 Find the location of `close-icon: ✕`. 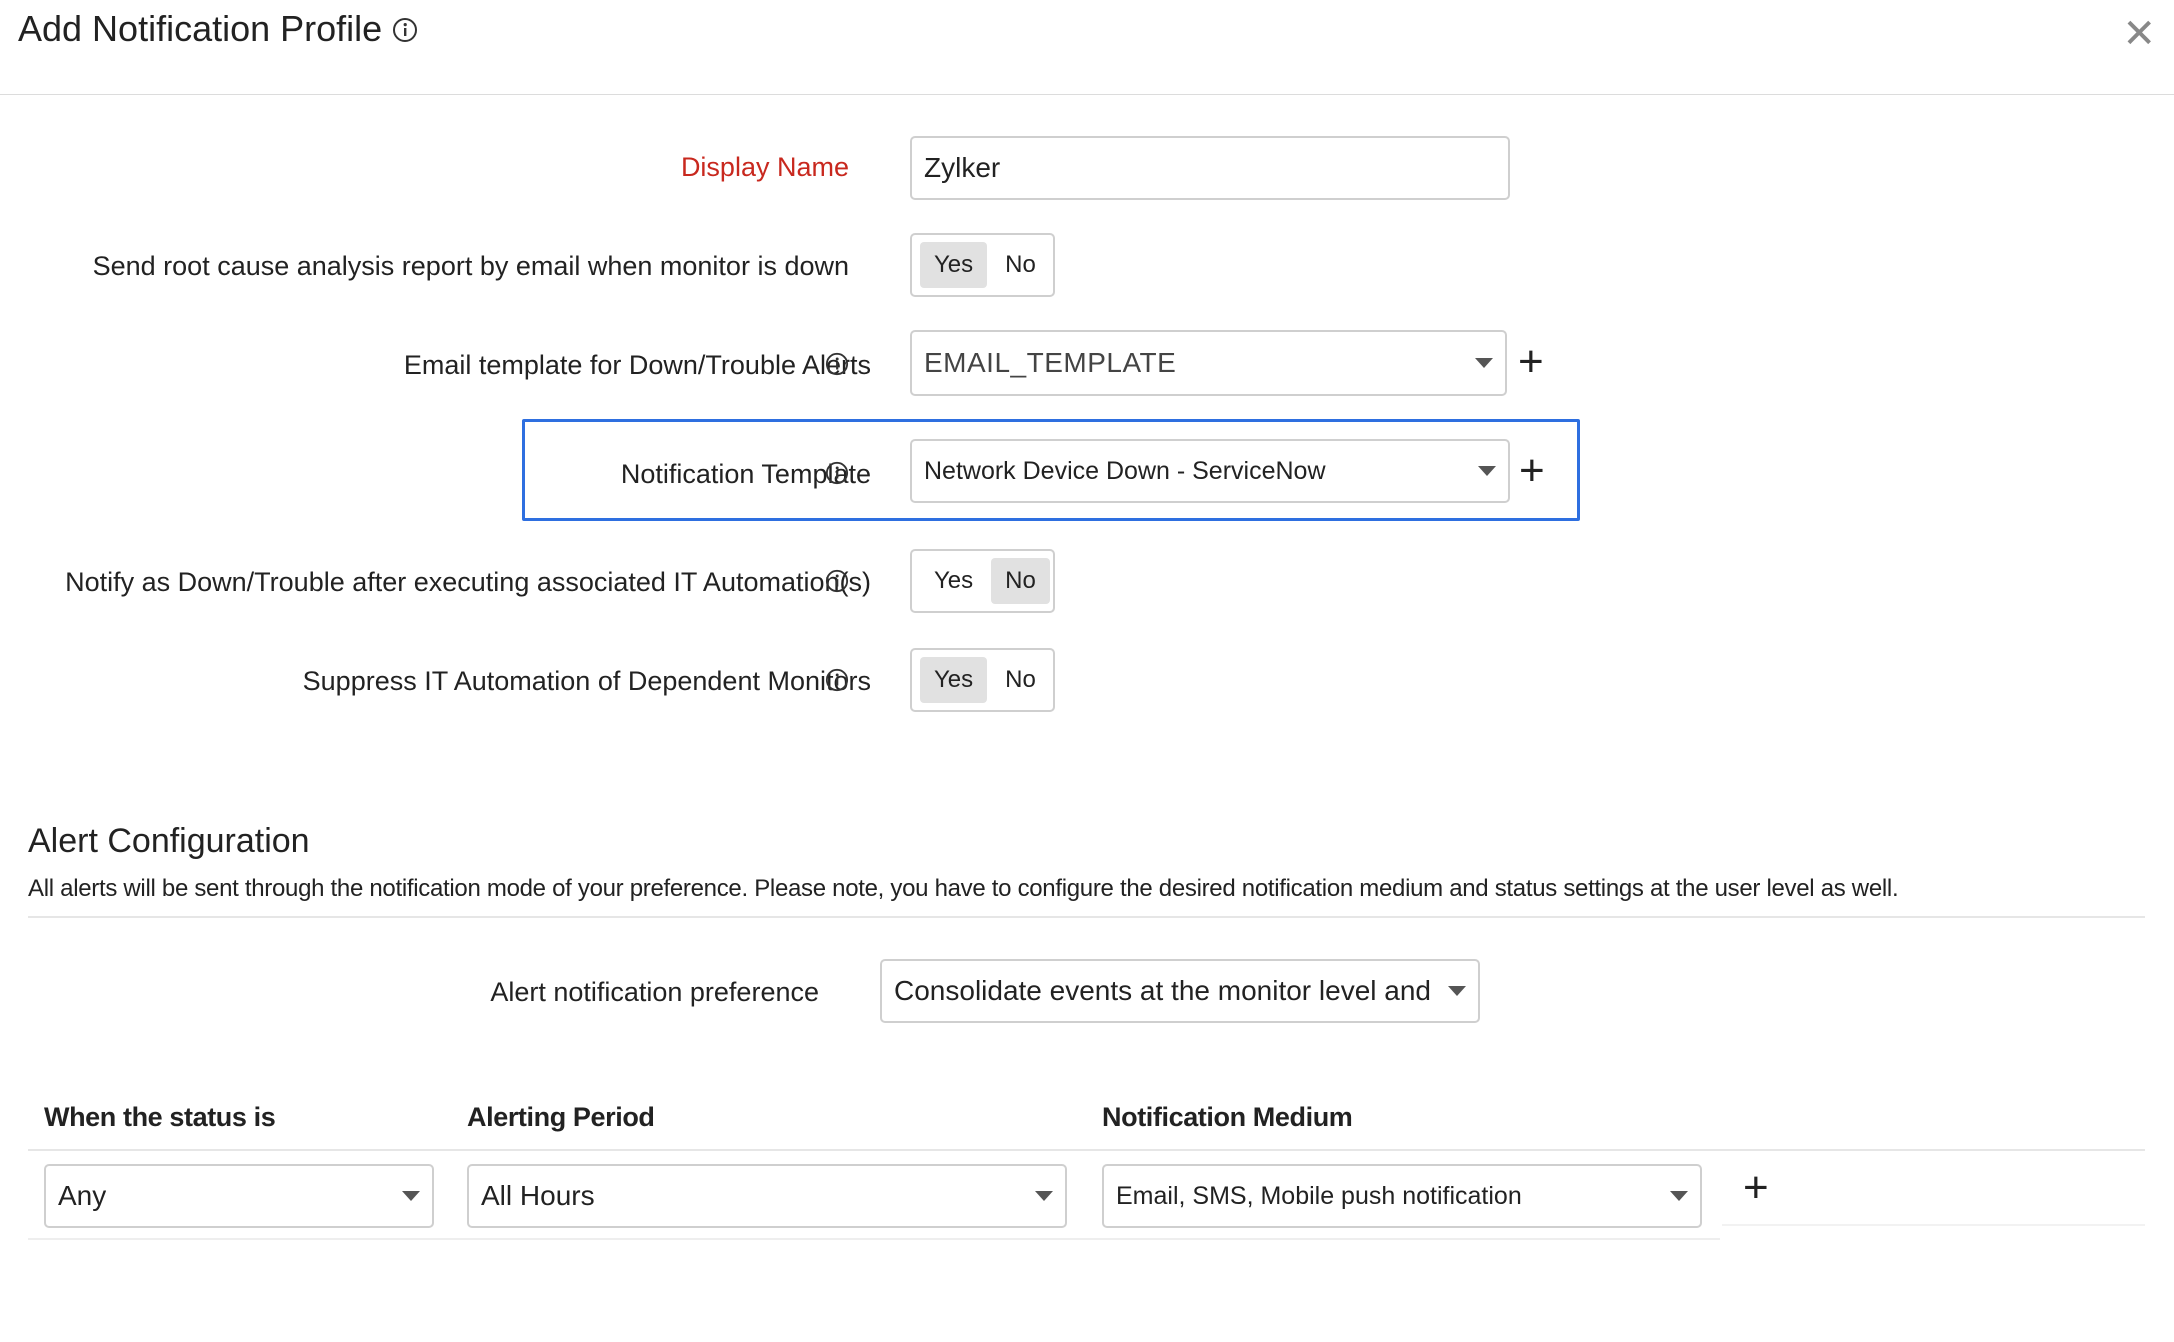

close-icon: ✕ is located at coordinates (2139, 34).